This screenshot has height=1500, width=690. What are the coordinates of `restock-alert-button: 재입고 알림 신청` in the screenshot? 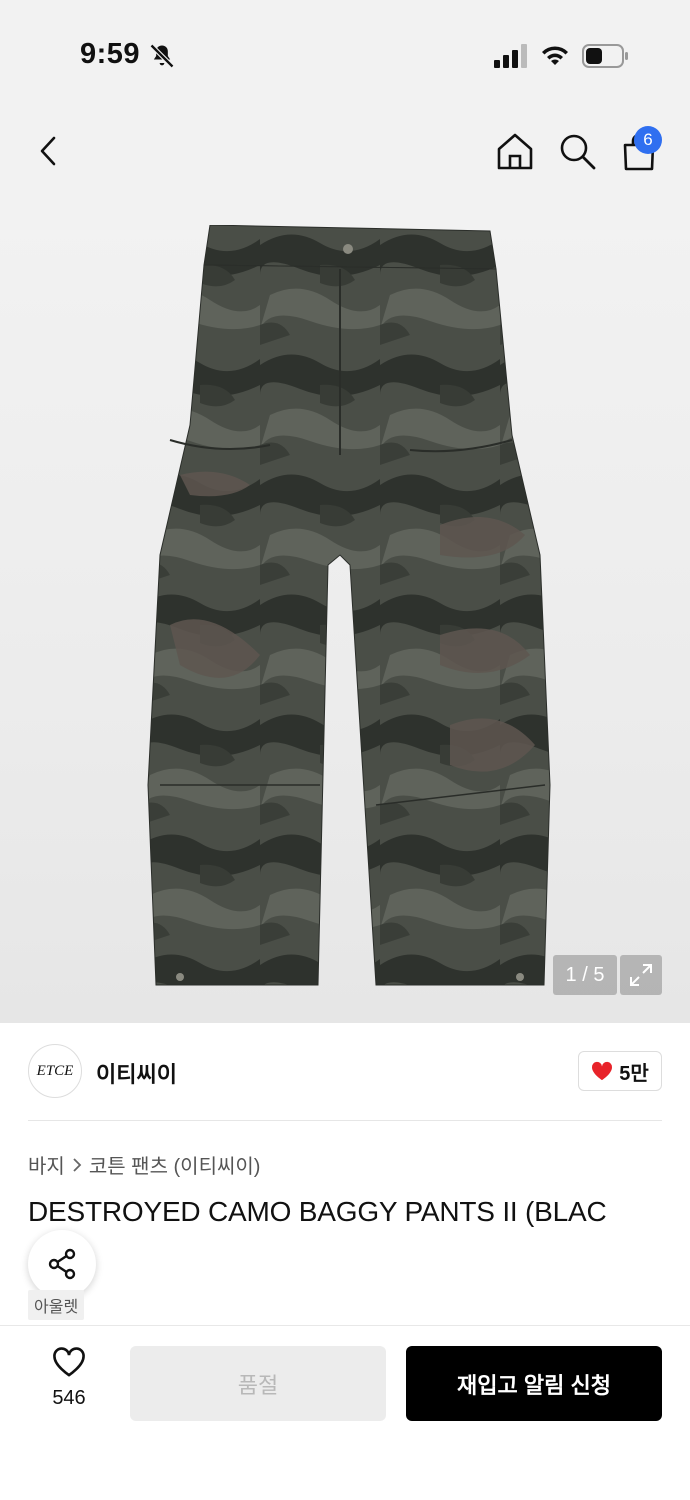 It's located at (534, 1383).